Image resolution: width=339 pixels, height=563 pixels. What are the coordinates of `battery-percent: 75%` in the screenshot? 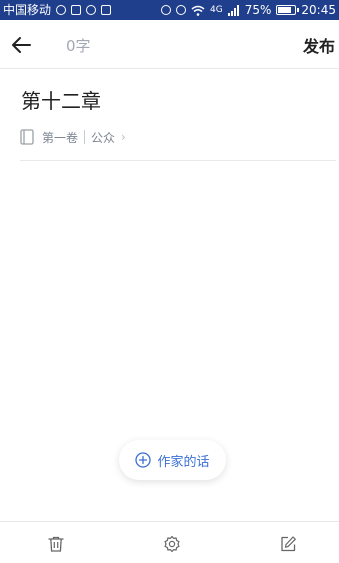 It's located at (258, 10).